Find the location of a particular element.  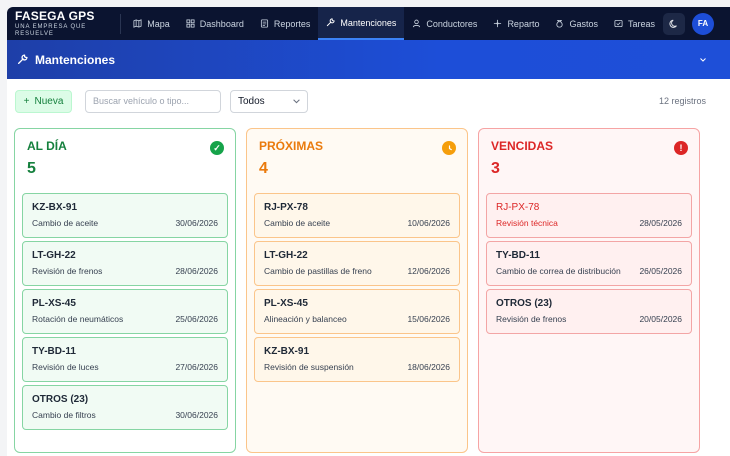

topbar-actions: FA is located at coordinates (696, 23).